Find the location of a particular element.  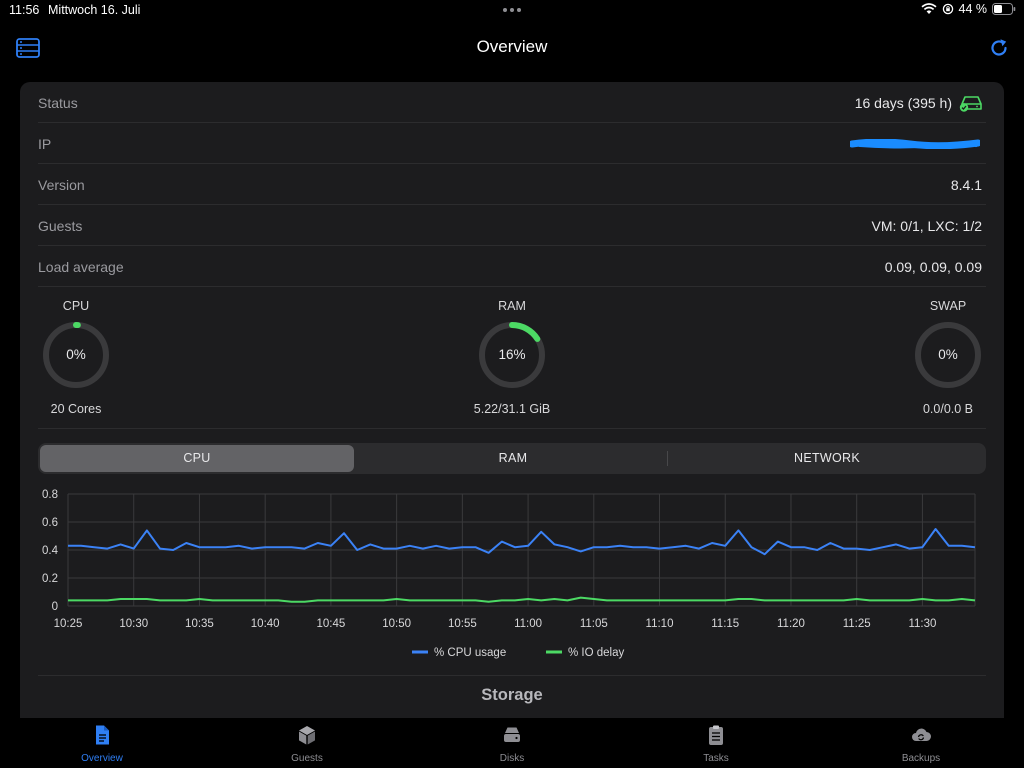

cpu-gauge-title: CPU is located at coordinates (76, 306).